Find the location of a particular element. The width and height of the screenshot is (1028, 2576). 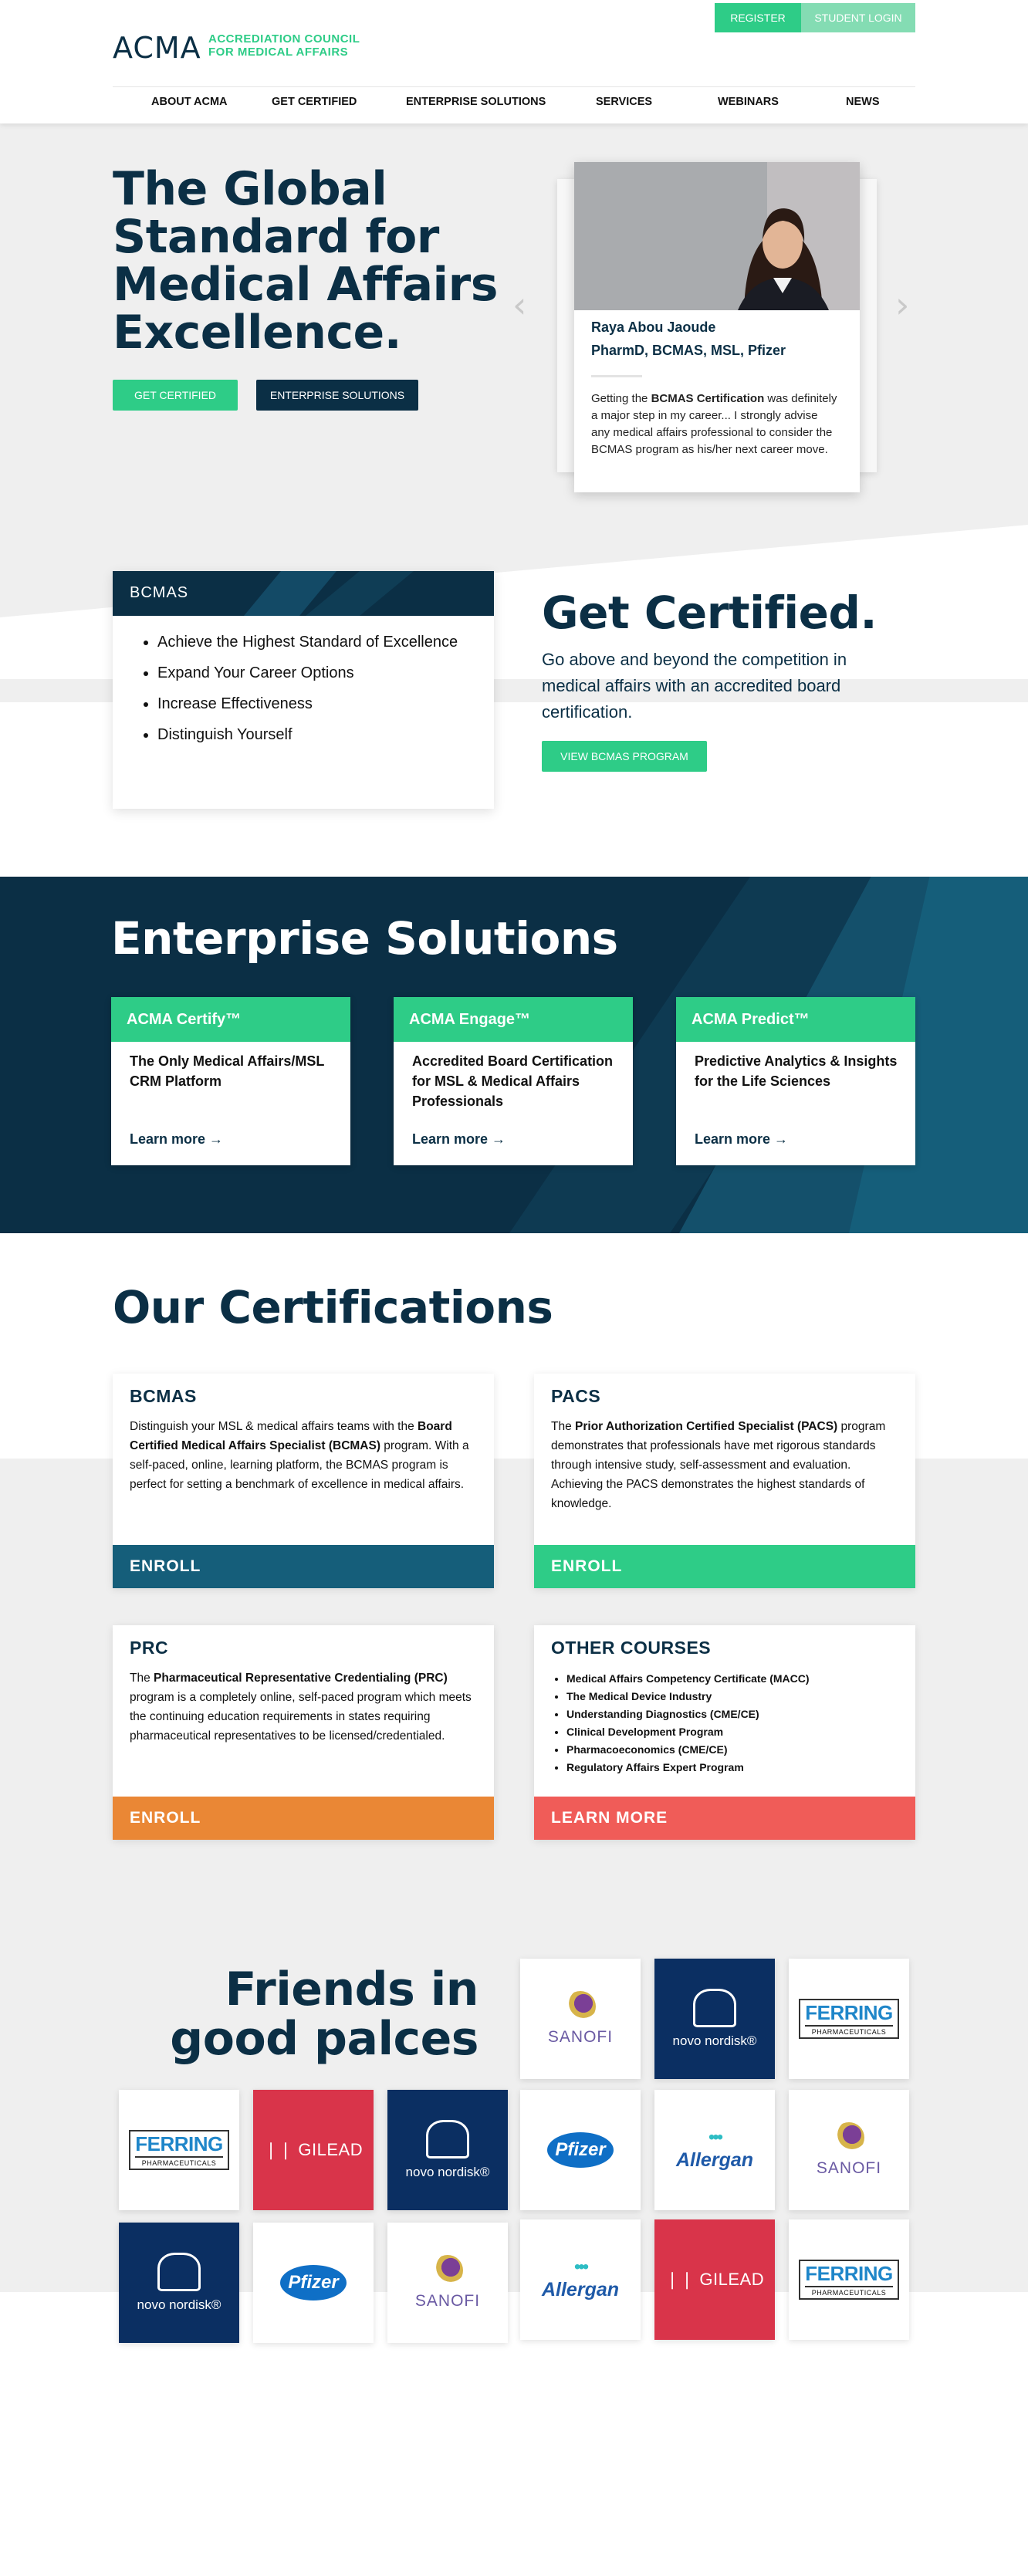

testimonial-credentials: PharmD, BCMAS, MSL, Pfizer is located at coordinates (689, 350).